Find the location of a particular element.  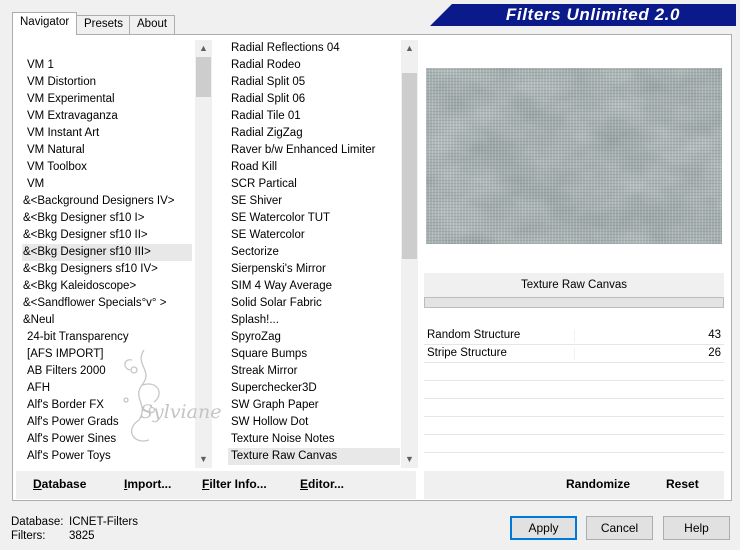

category-list-item: Alf's Power Sines is located at coordinates (109, 439).